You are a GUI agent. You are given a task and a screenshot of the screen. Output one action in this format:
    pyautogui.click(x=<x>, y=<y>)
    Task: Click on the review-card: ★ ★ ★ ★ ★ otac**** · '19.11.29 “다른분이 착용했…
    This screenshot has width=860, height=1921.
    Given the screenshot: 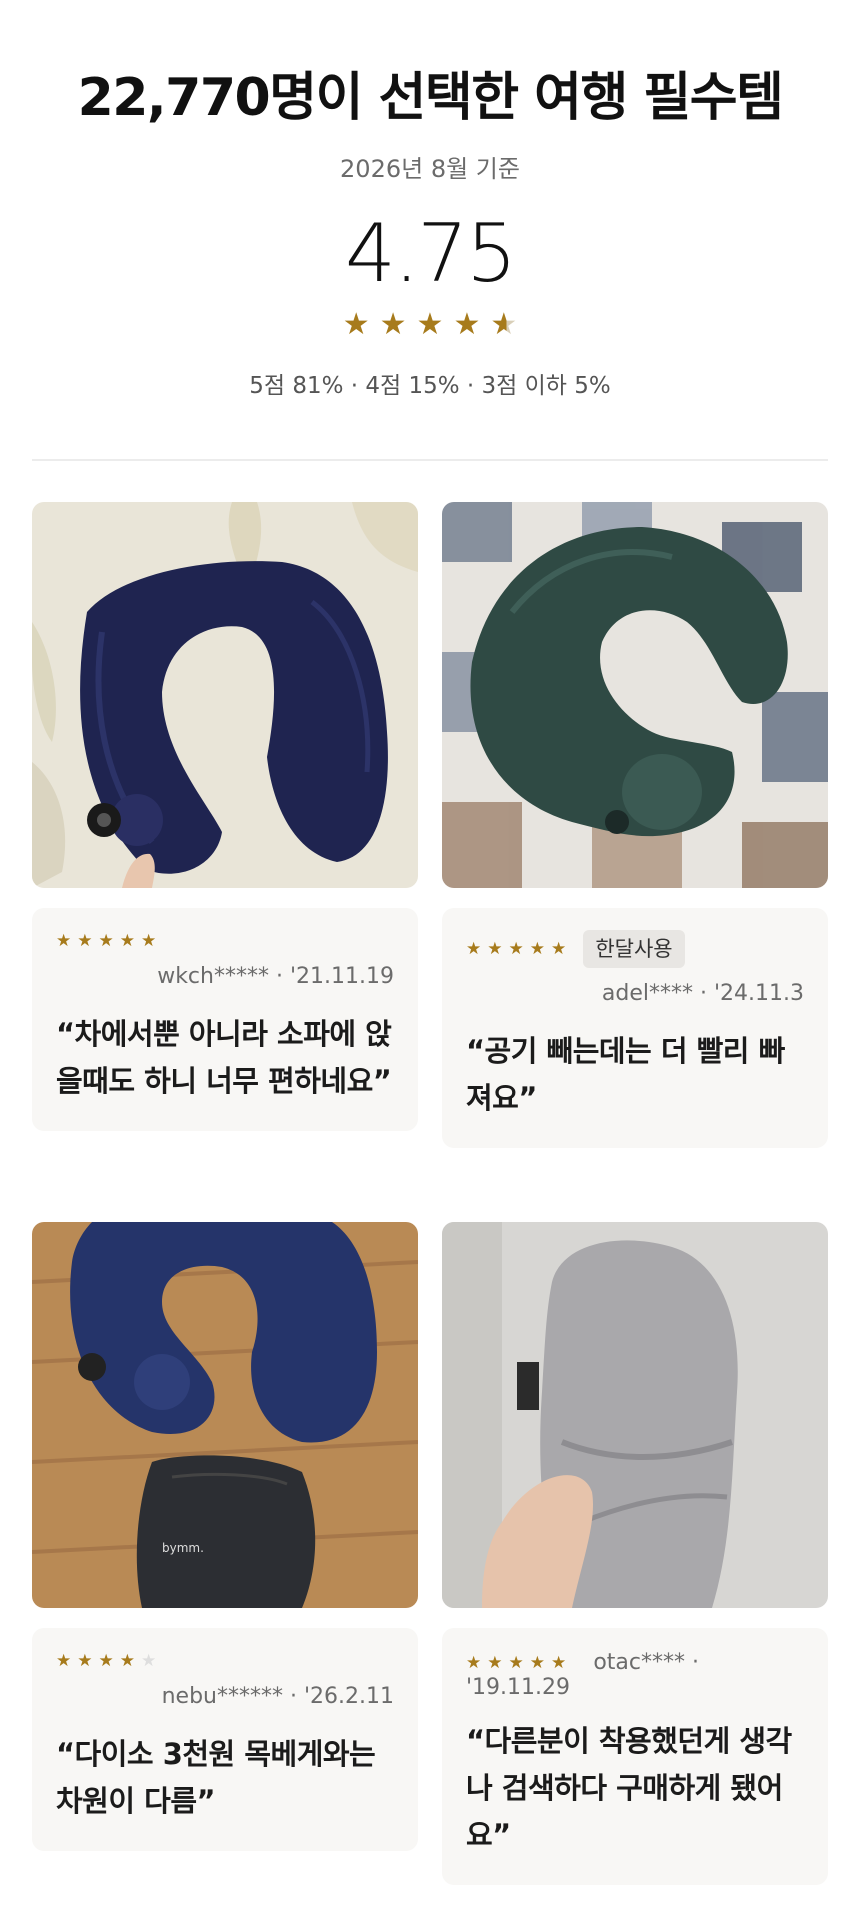 What is the action you would take?
    pyautogui.click(x=635, y=1756)
    